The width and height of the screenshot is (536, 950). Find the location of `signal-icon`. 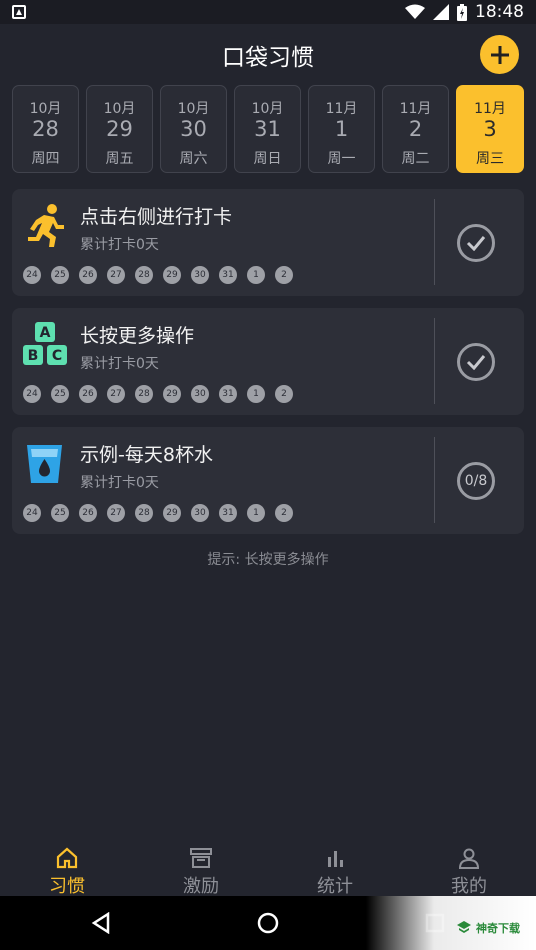

signal-icon is located at coordinates (441, 12).